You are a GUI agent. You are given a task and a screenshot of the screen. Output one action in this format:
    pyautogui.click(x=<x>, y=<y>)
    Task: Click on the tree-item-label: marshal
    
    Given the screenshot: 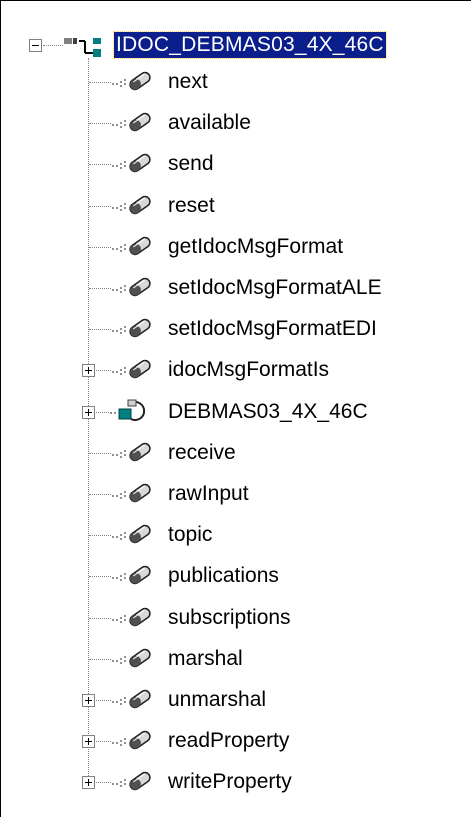 What is the action you would take?
    pyautogui.click(x=205, y=659)
    